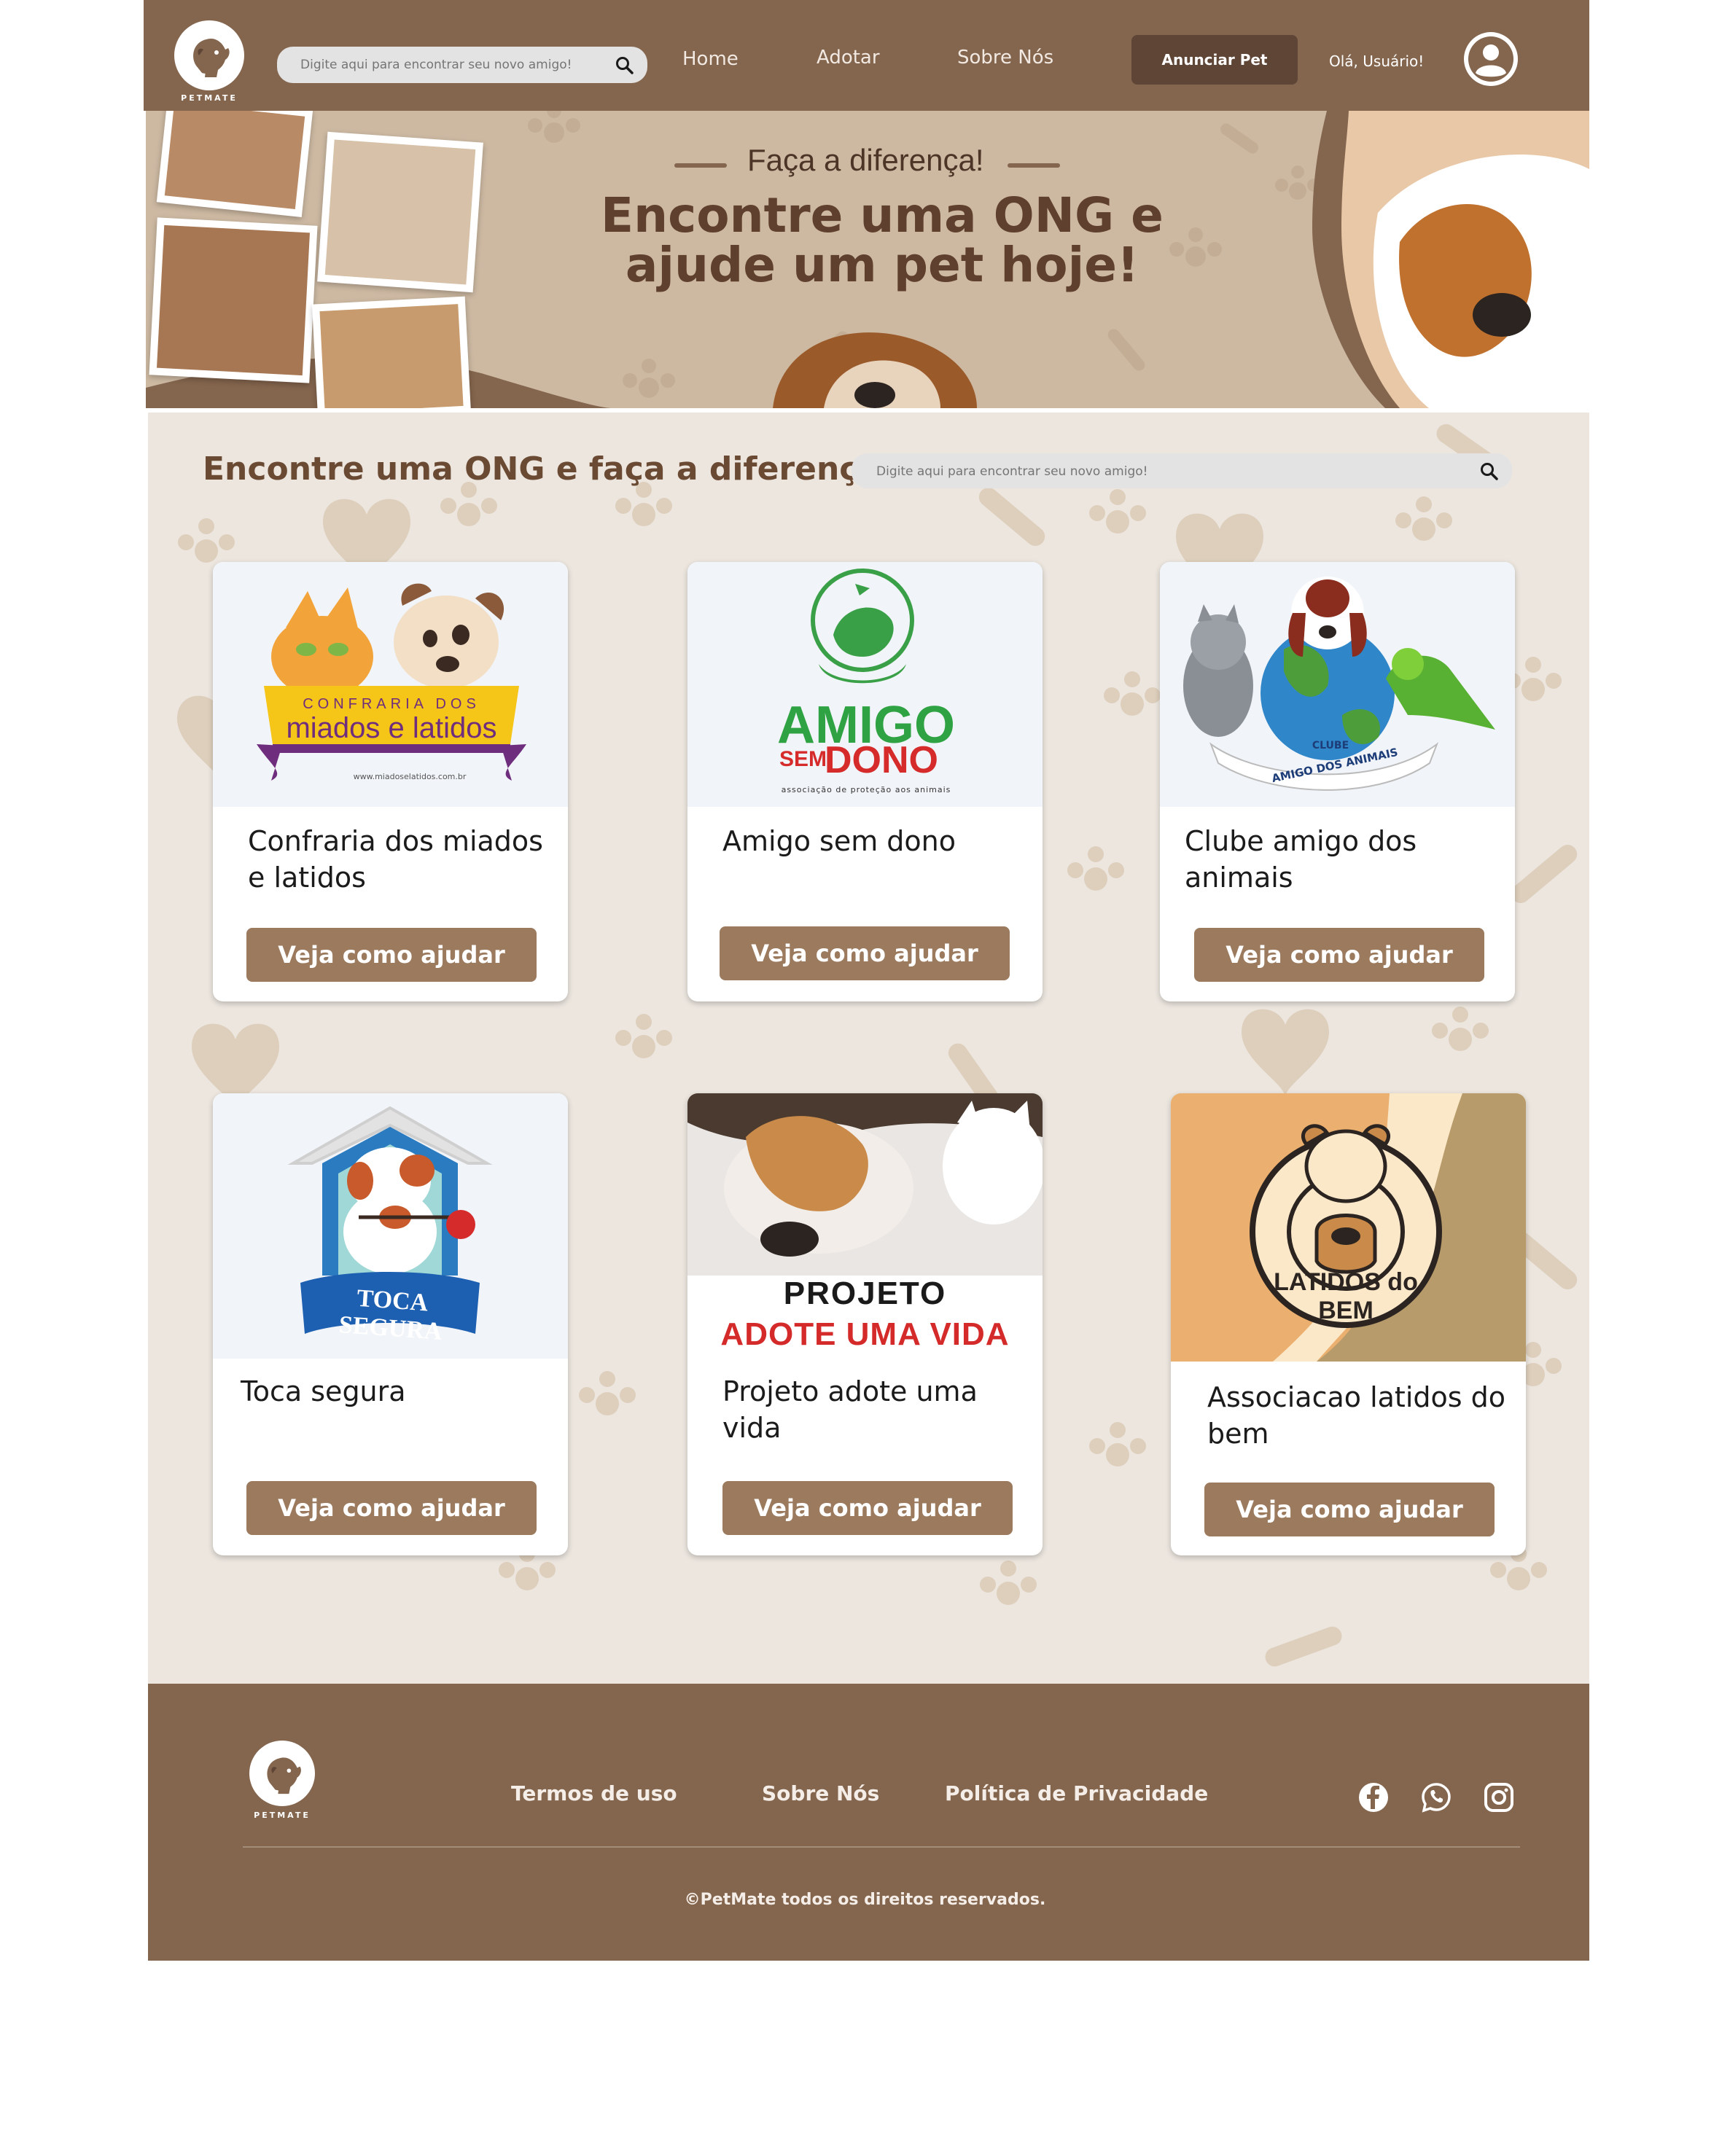 The image size is (1730, 2156). Describe the element at coordinates (865, 1900) in the screenshot. I see `copyright: ©PetMate todos os direitos reservados.` at that location.